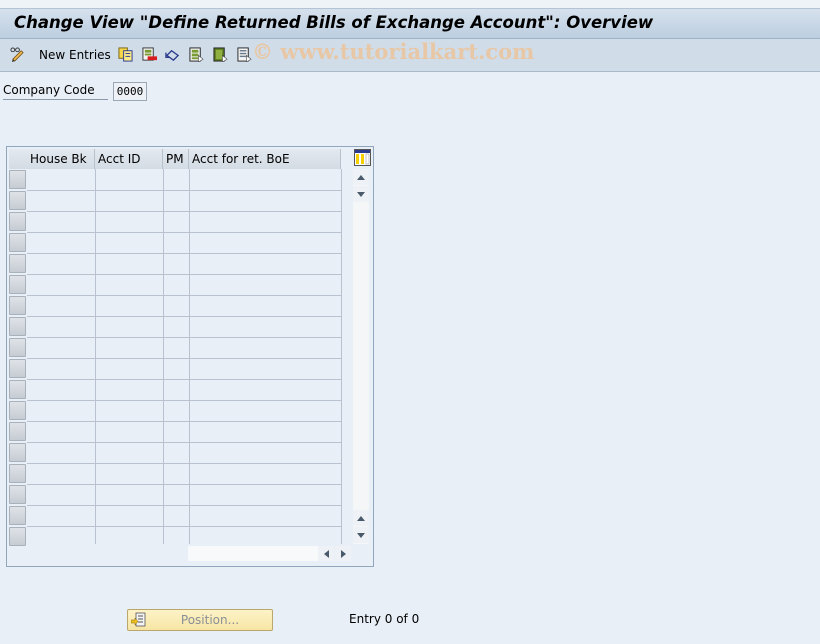 The image size is (820, 644). I want to click on scroll-up-button, so click(361, 177).